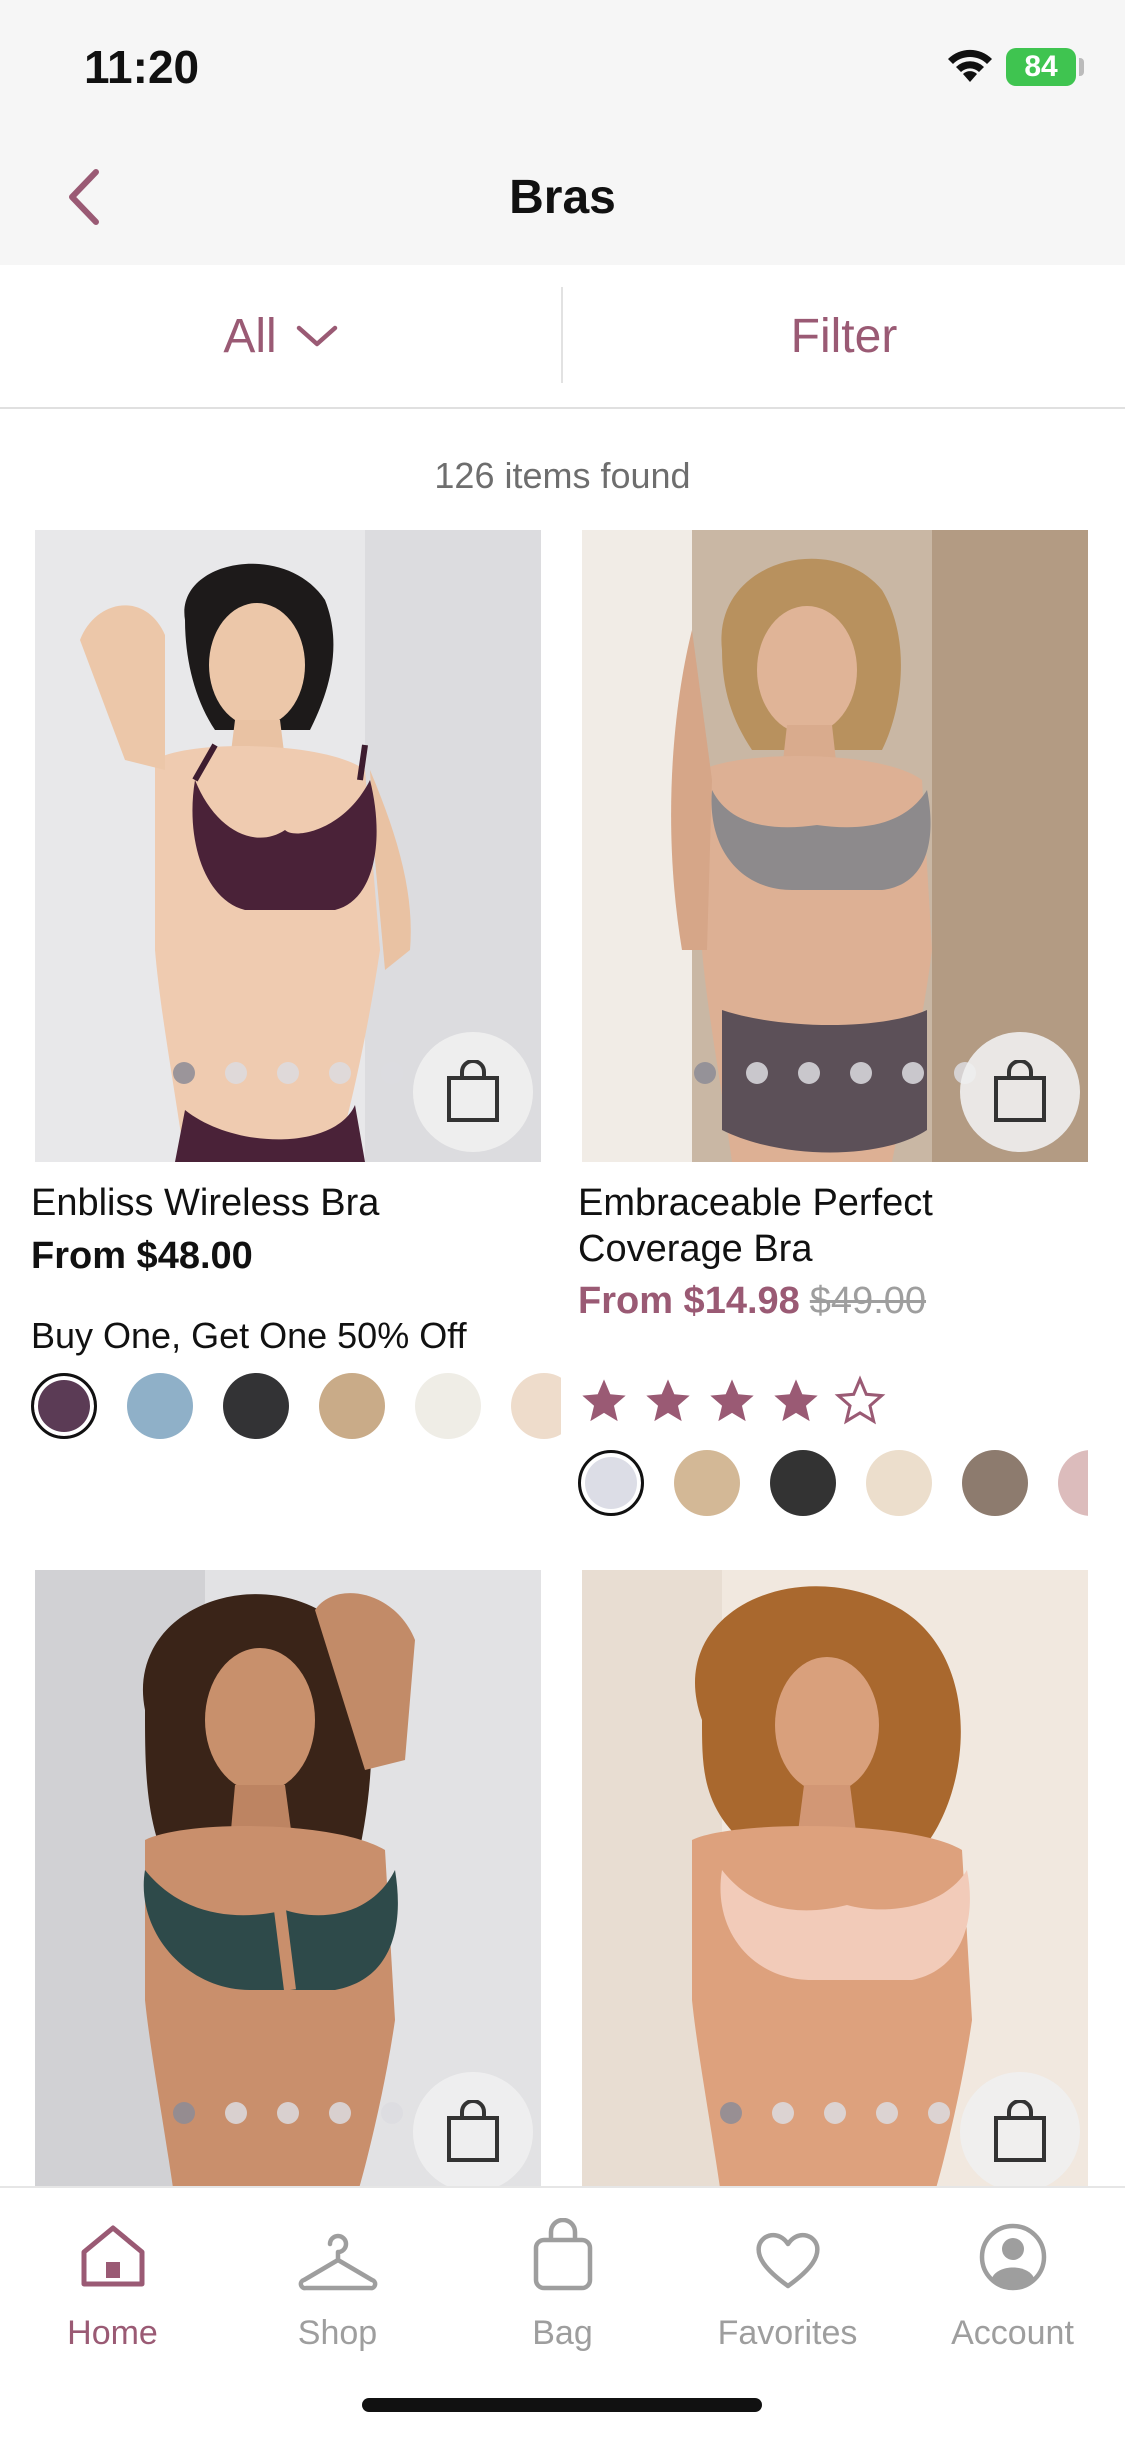  What do you see at coordinates (970, 65) in the screenshot?
I see `wifi-icon` at bounding box center [970, 65].